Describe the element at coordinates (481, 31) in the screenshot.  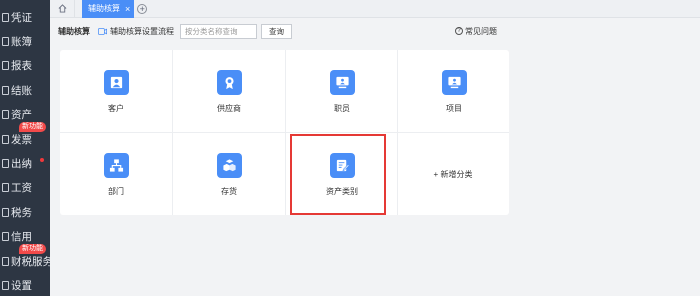
I see `faq-label: 常见问题` at that location.